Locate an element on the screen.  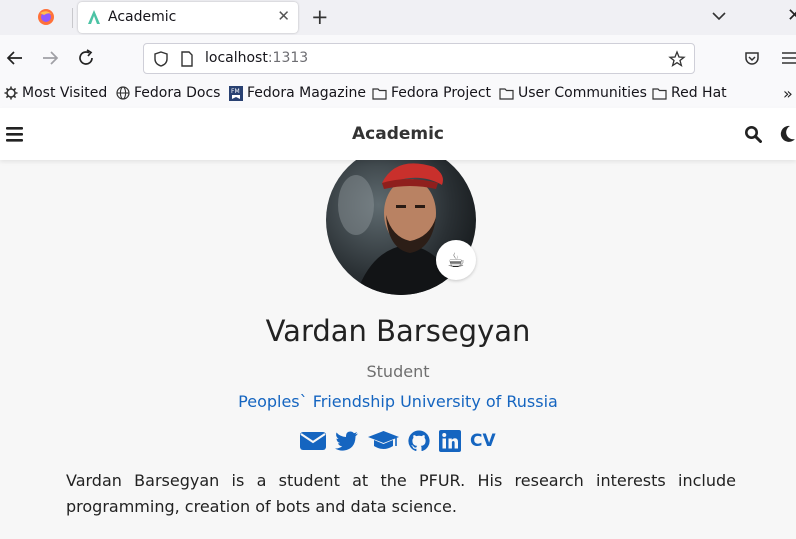
site-navbar: Academic is located at coordinates (398, 134).